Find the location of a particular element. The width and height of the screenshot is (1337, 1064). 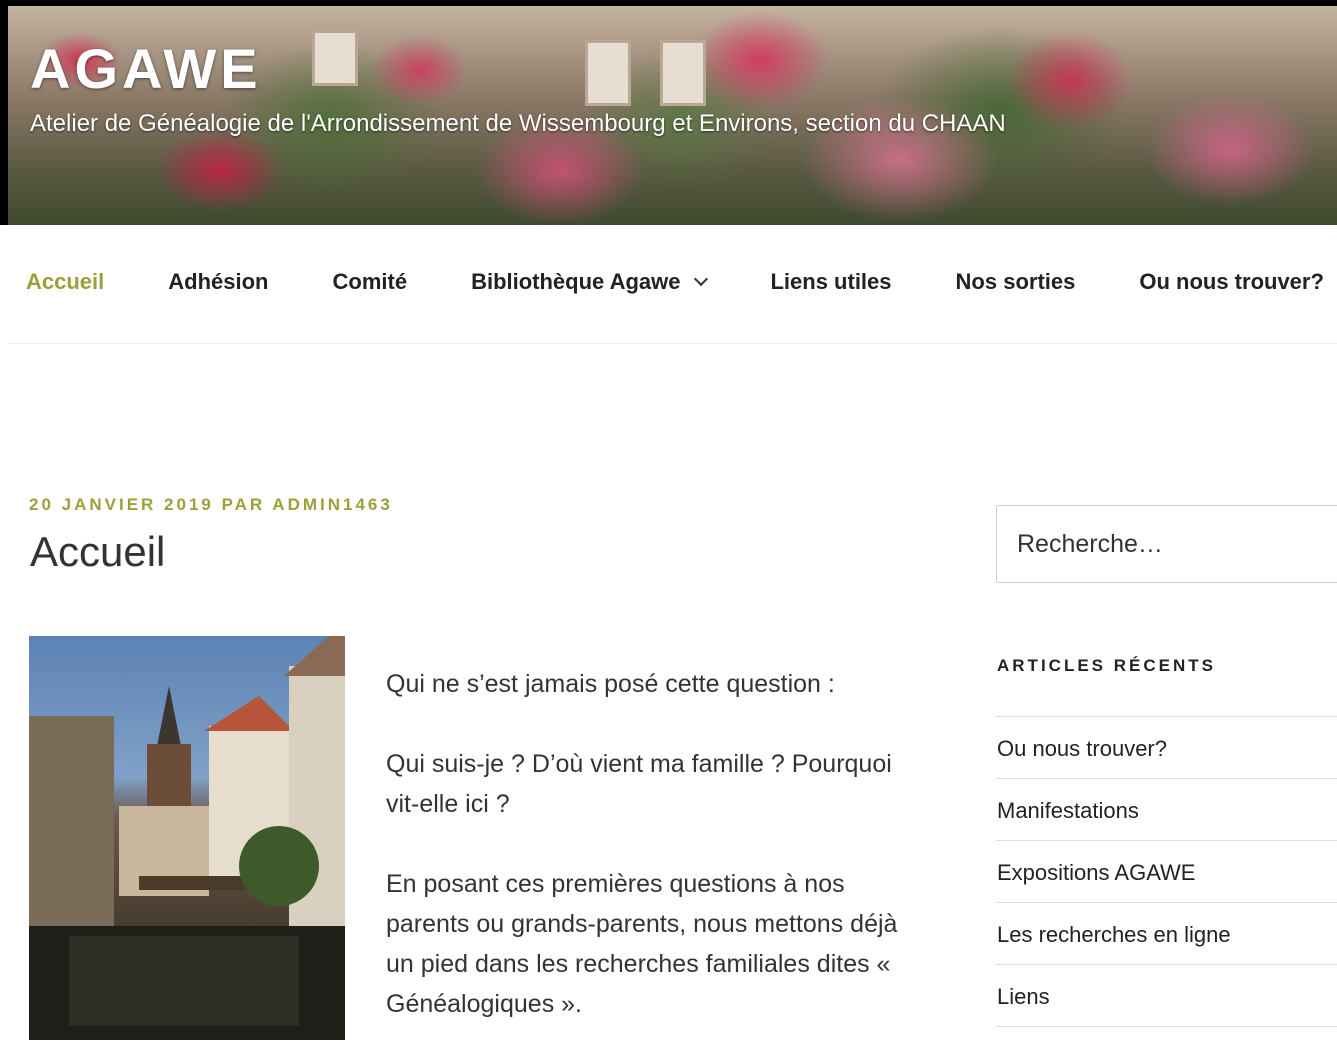

town-canal-photo is located at coordinates (187, 838).